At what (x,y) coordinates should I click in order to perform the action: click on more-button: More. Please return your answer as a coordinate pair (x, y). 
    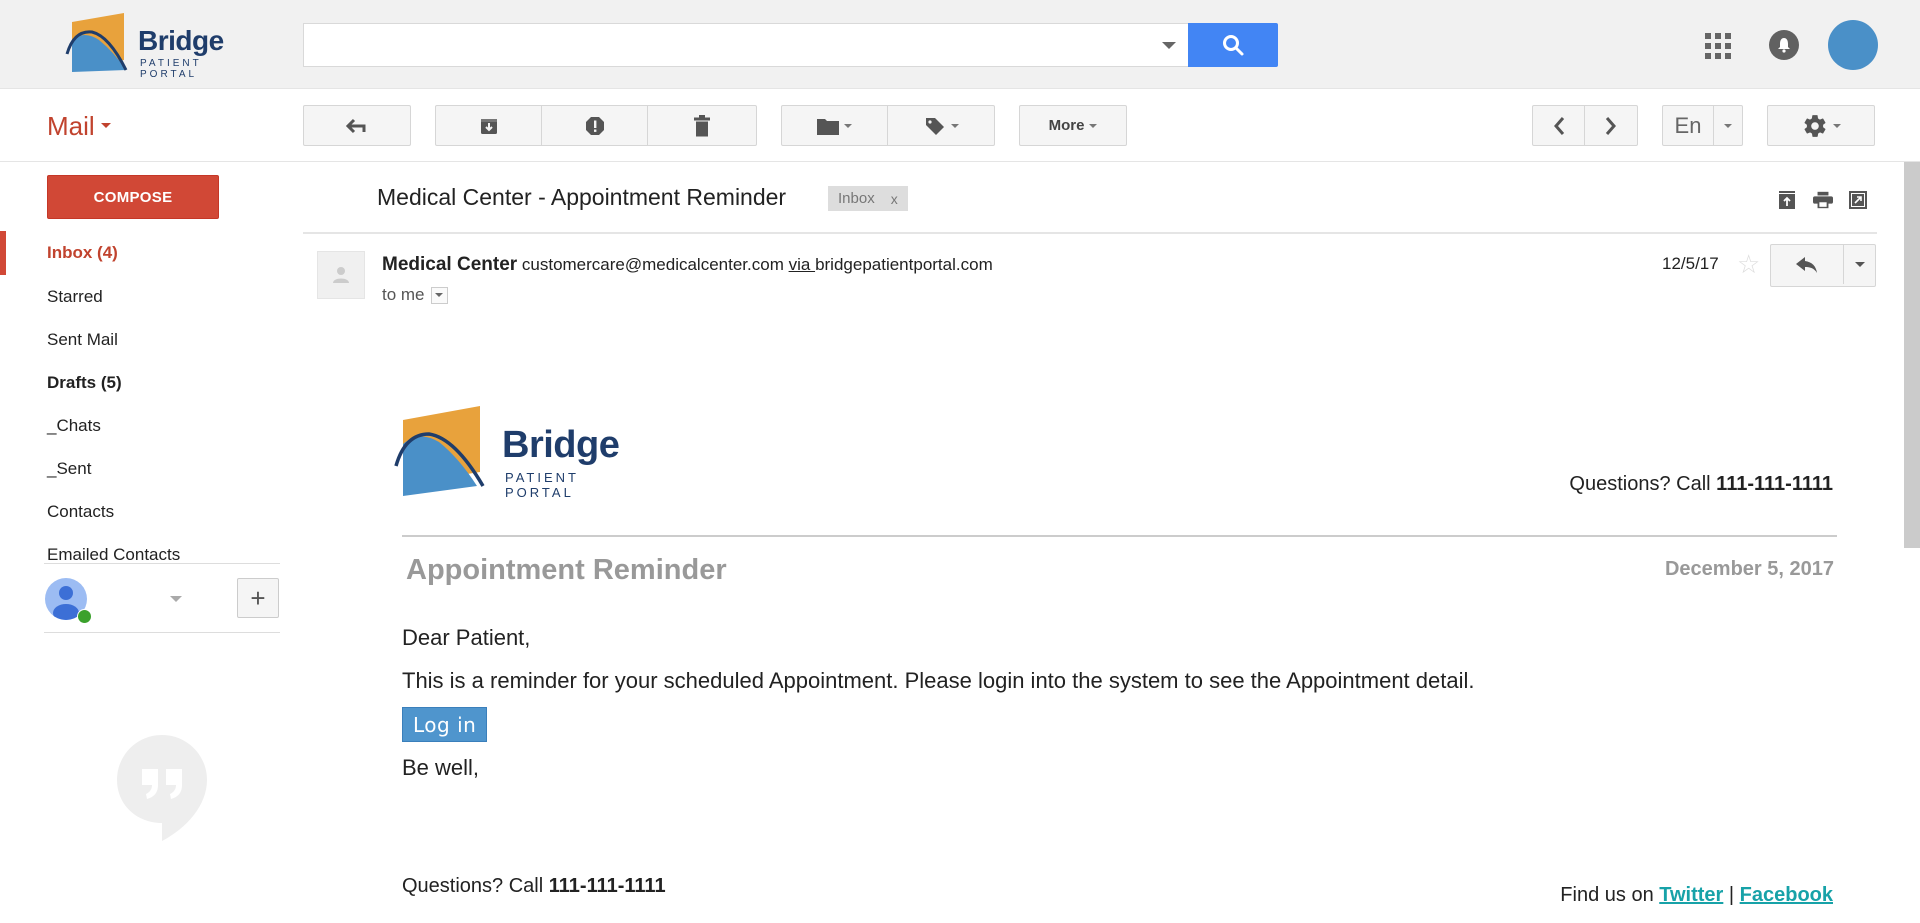
    Looking at the image, I should click on (1073, 125).